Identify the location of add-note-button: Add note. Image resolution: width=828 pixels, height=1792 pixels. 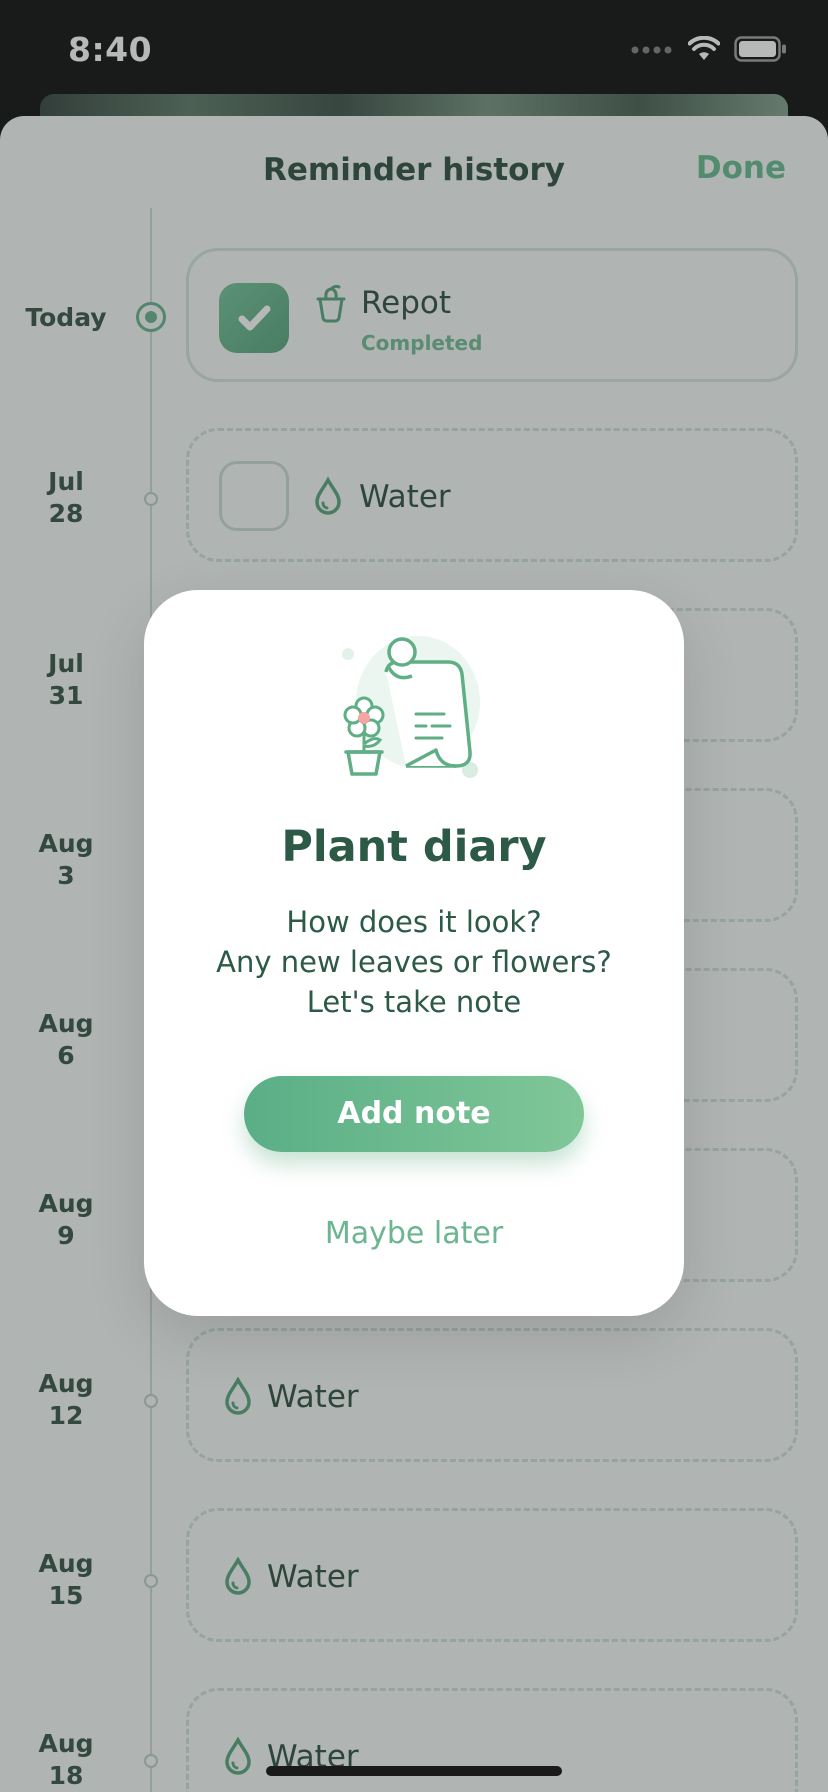
(414, 1114).